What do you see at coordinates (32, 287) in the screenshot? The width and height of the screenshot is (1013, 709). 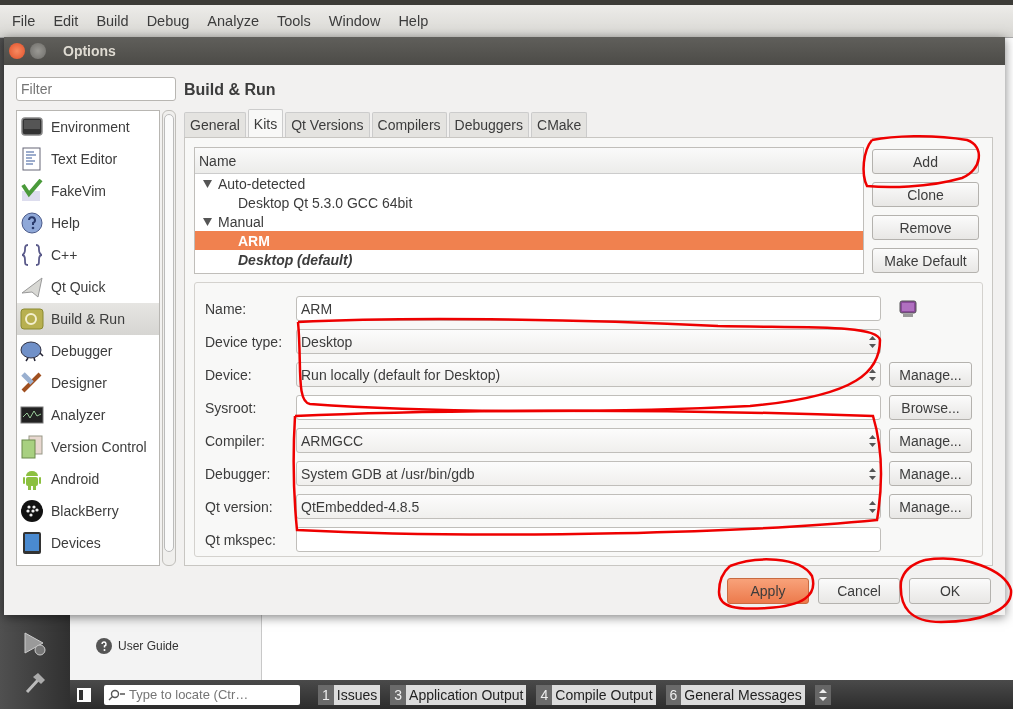 I see `paper-plane-icon` at bounding box center [32, 287].